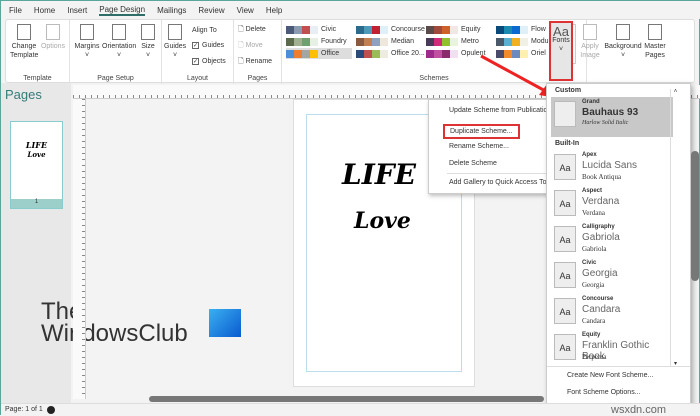  Describe the element at coordinates (675, 228) in the screenshot. I see `fonts-scrollbar: ˄ ▾` at that location.